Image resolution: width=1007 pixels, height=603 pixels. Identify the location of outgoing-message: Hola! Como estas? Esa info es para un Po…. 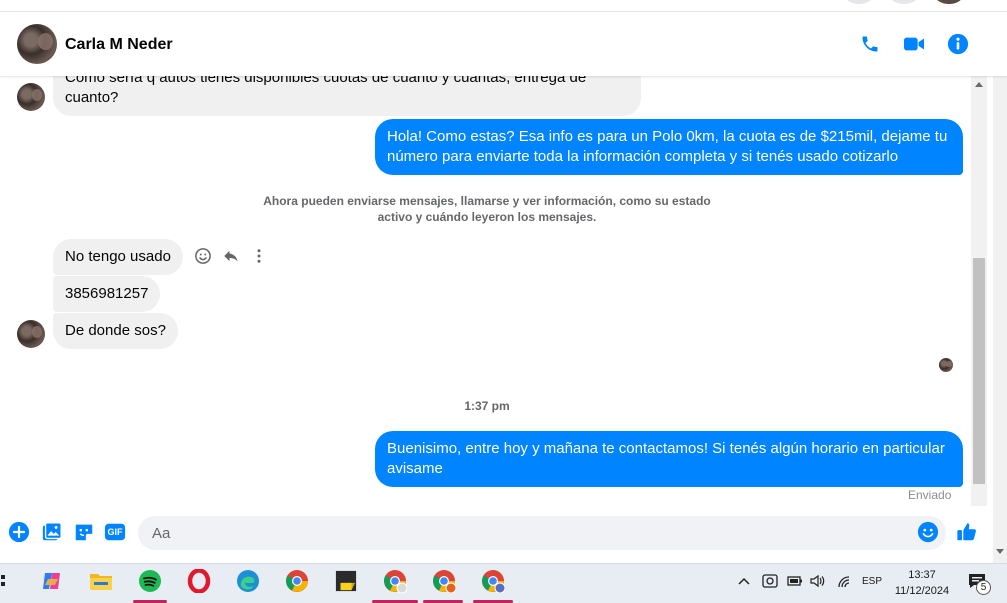
(669, 147).